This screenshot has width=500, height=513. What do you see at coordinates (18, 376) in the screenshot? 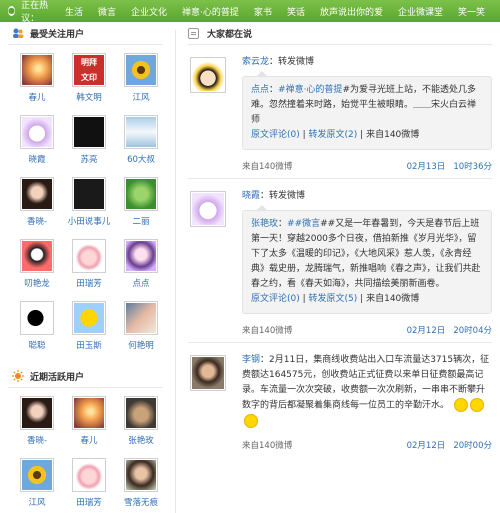
I see `sun-icon` at bounding box center [18, 376].